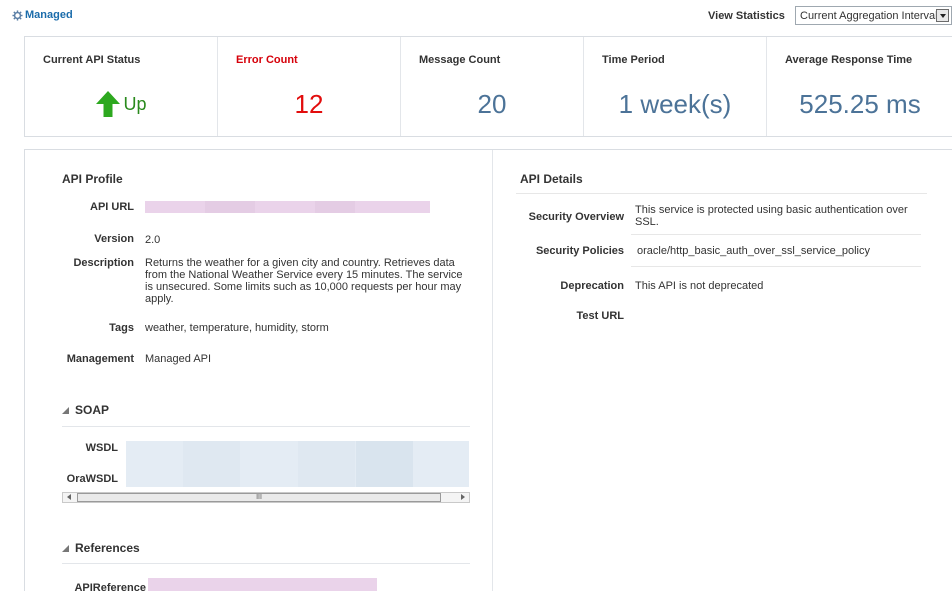 This screenshot has height=591, width=952. Describe the element at coordinates (107, 548) in the screenshot. I see `references-title: References` at that location.